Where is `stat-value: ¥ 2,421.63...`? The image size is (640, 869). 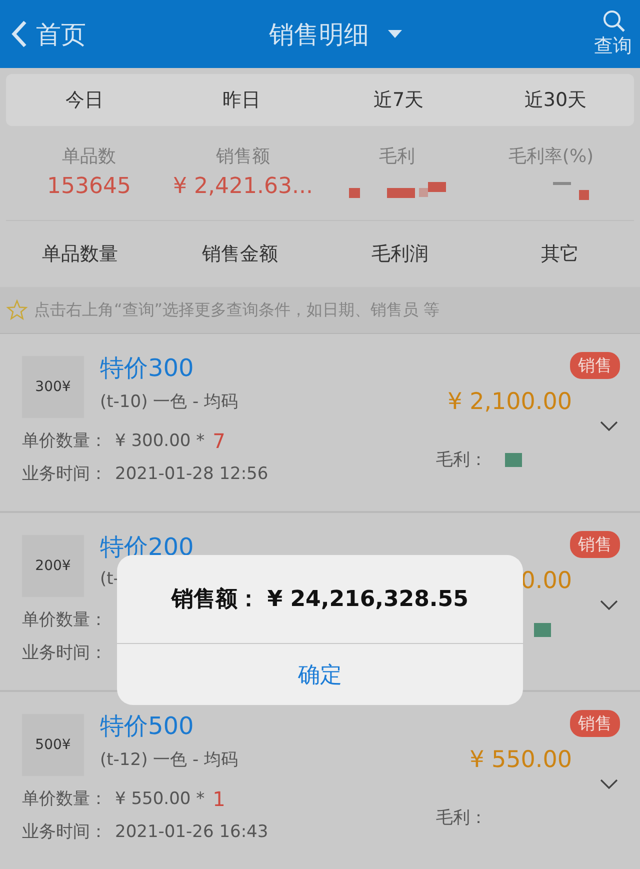 stat-value: ¥ 2,421.63... is located at coordinates (243, 186).